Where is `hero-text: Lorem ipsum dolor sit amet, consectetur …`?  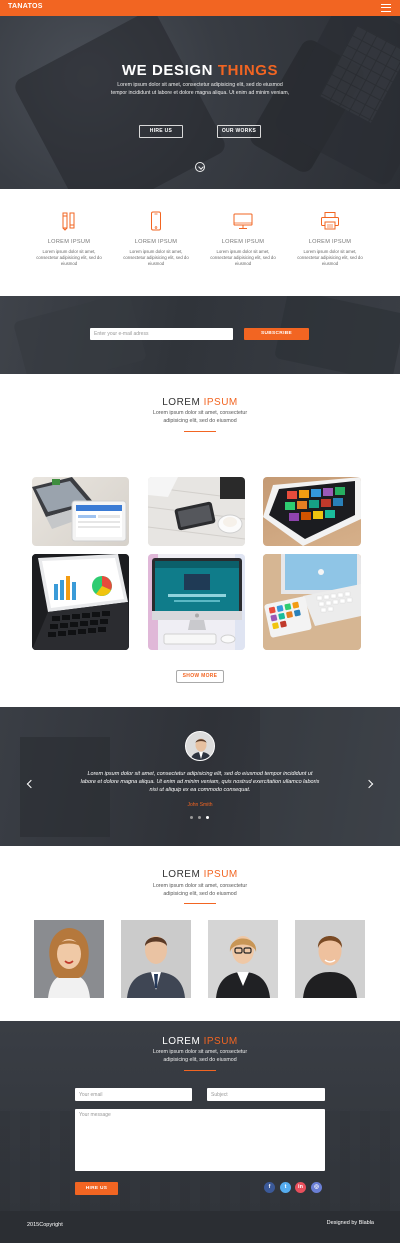
hero-text: Lorem ipsum dolor sit amet, consectetur … is located at coordinates (200, 89).